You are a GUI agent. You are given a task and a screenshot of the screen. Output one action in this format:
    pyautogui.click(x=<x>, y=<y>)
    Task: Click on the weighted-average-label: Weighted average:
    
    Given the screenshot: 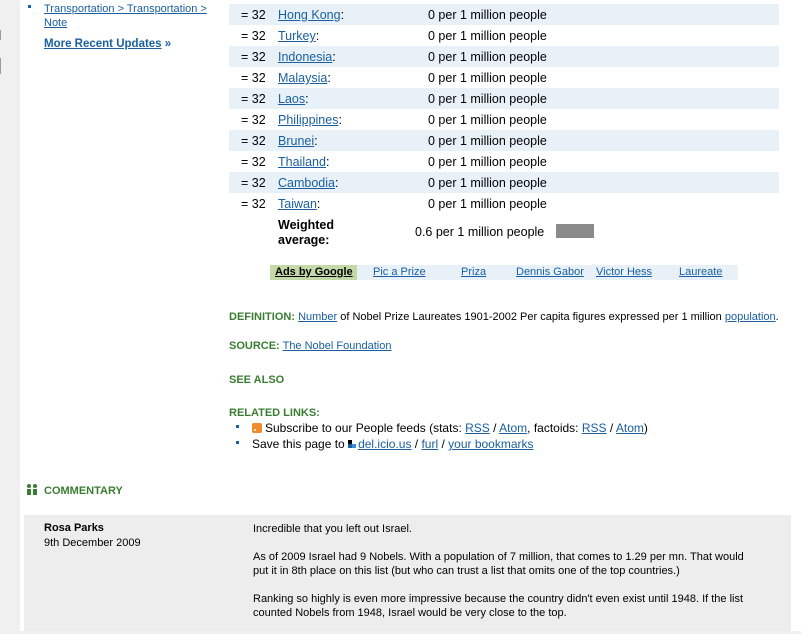 What is the action you would take?
    pyautogui.click(x=306, y=233)
    